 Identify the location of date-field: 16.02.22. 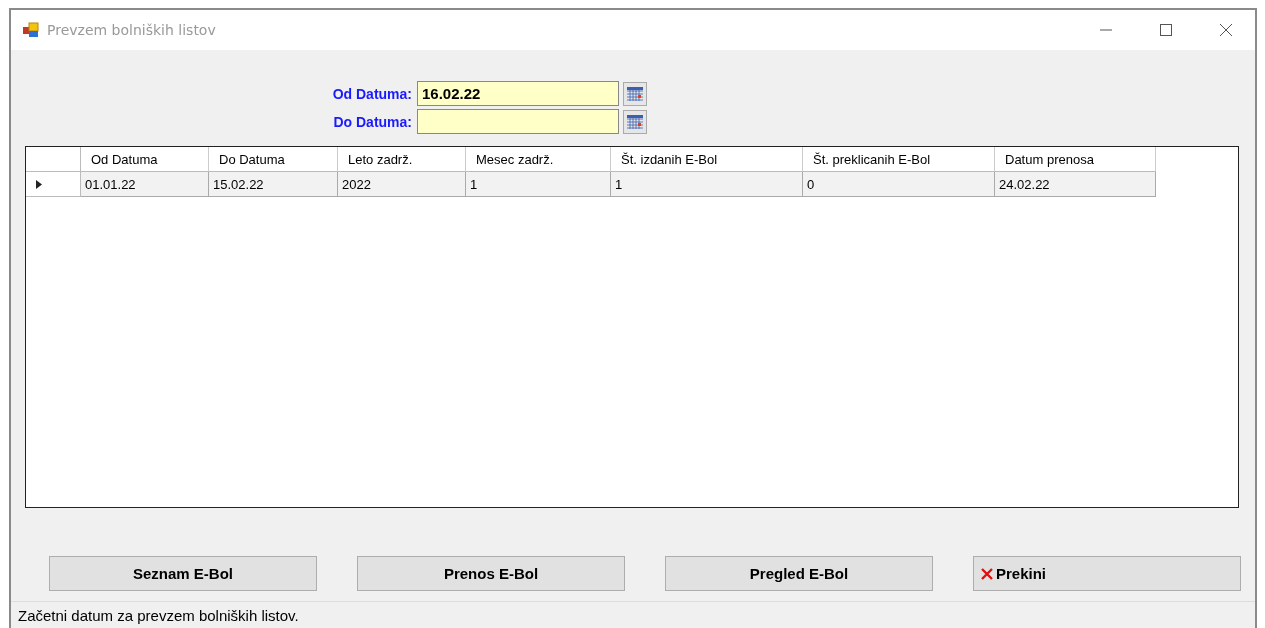
(518, 93).